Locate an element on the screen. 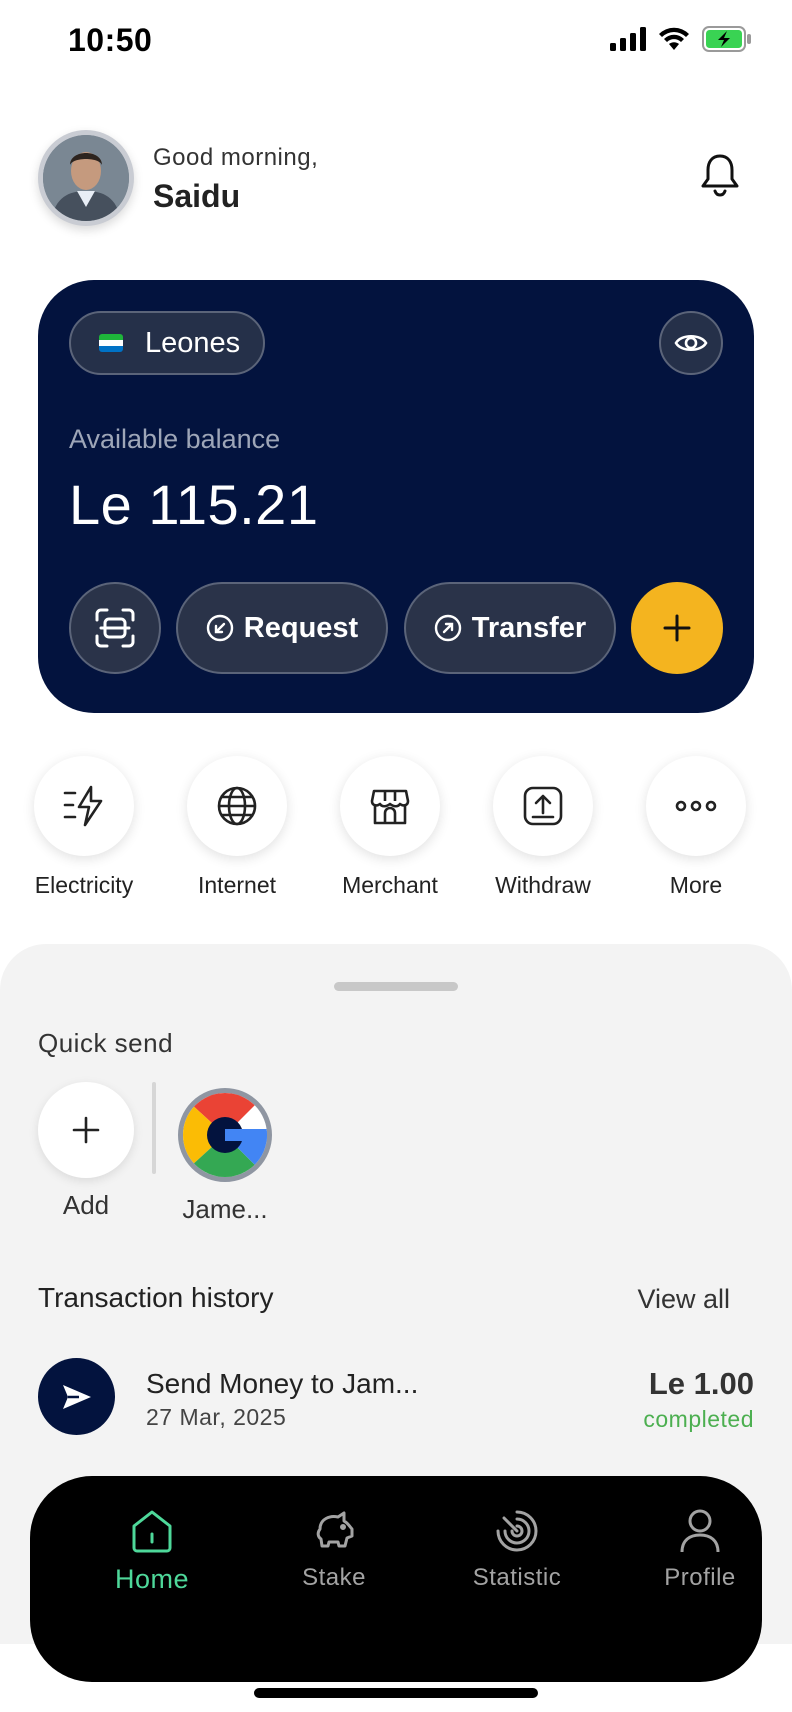  eye-icon is located at coordinates (691, 343).